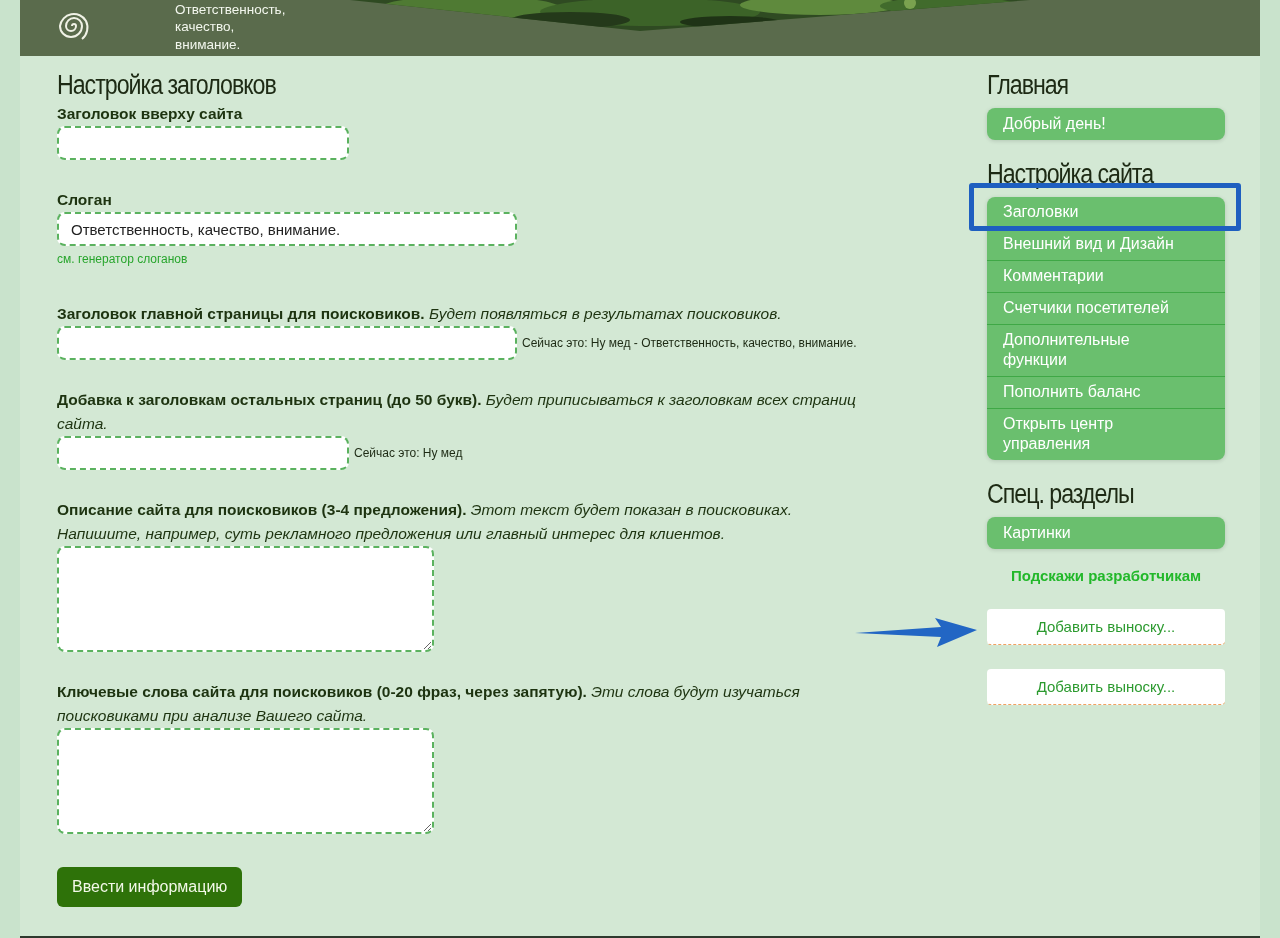 This screenshot has height=938, width=1280. What do you see at coordinates (1106, 434) in the screenshot?
I see `menu-item: Открыть центр управления` at bounding box center [1106, 434].